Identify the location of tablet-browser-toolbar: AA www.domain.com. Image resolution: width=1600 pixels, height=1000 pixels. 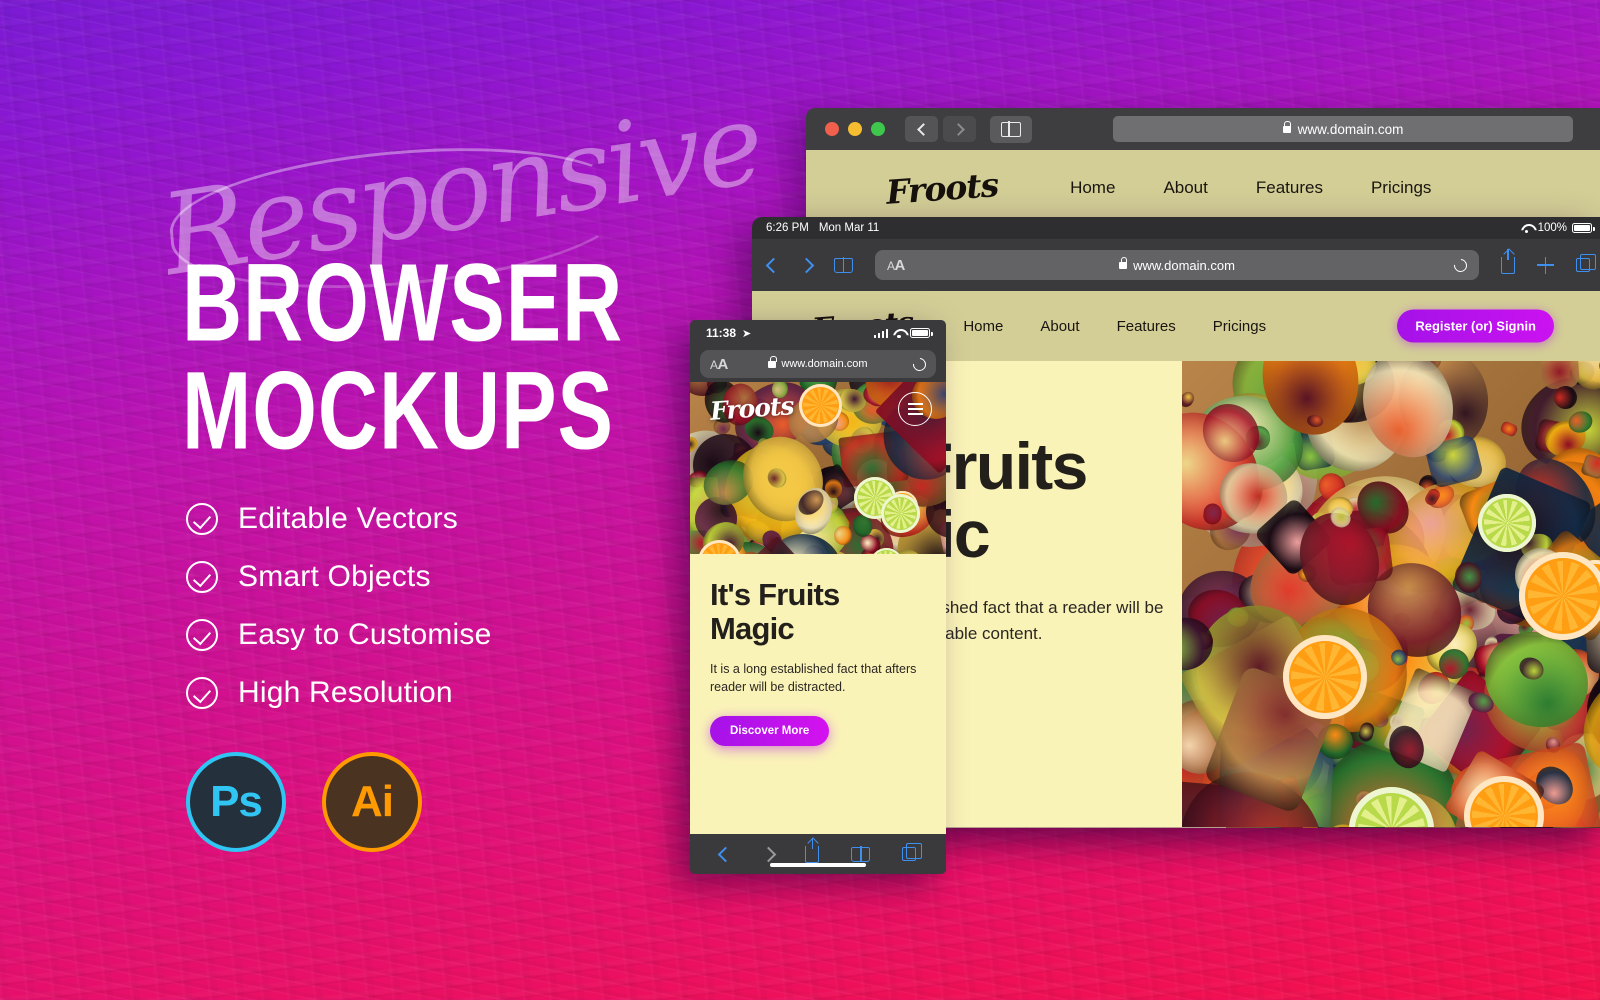
(1176, 265).